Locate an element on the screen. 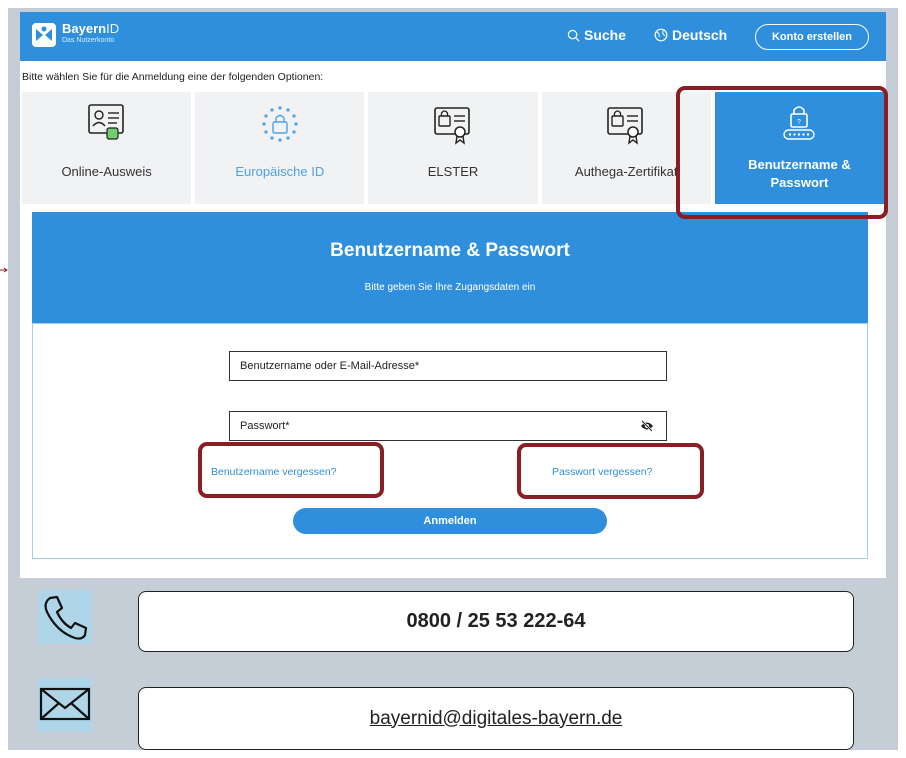 This screenshot has width=906, height=758. password-input: Passwort* is located at coordinates (448, 426).